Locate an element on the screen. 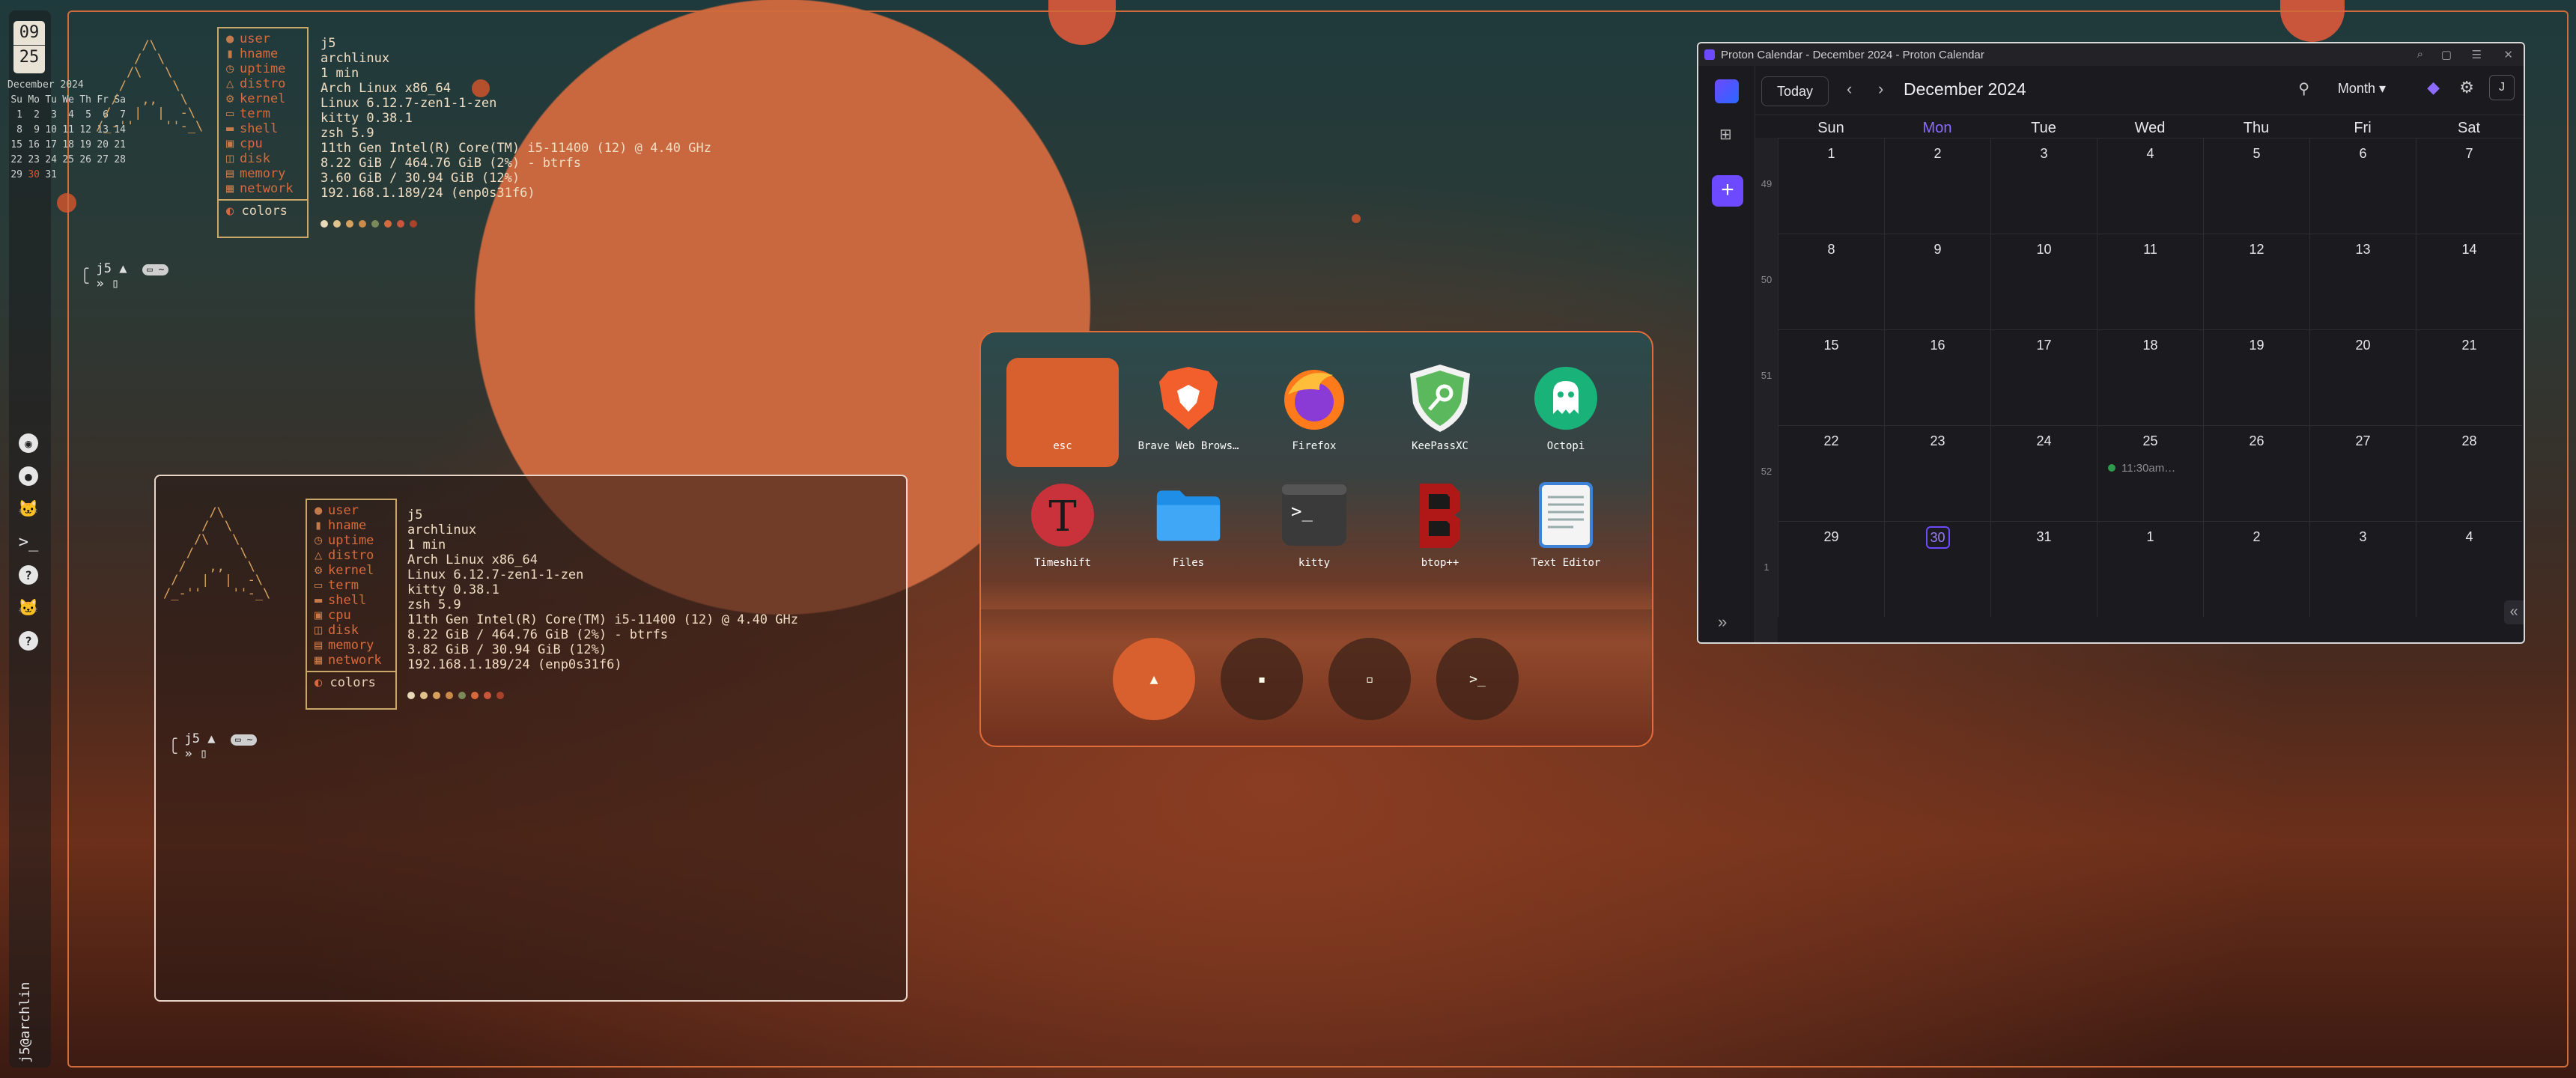  date-number: 25 is located at coordinates (2150, 440).